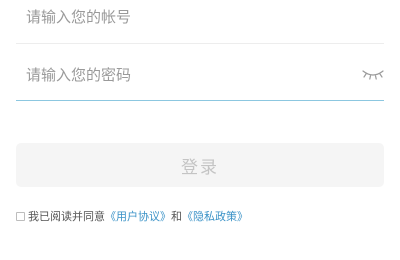  I want to click on agreement-row: 我已阅读并同意 《用户协议》 和 《隐私政策》, so click(132, 216).